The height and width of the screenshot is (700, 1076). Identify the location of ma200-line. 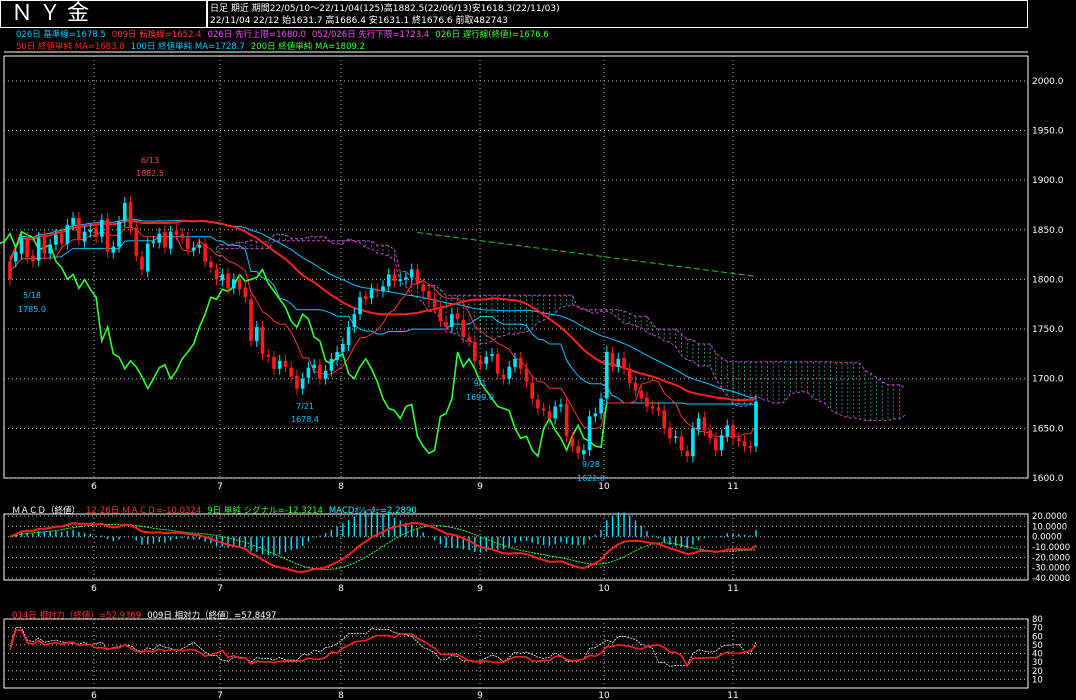
(587, 254).